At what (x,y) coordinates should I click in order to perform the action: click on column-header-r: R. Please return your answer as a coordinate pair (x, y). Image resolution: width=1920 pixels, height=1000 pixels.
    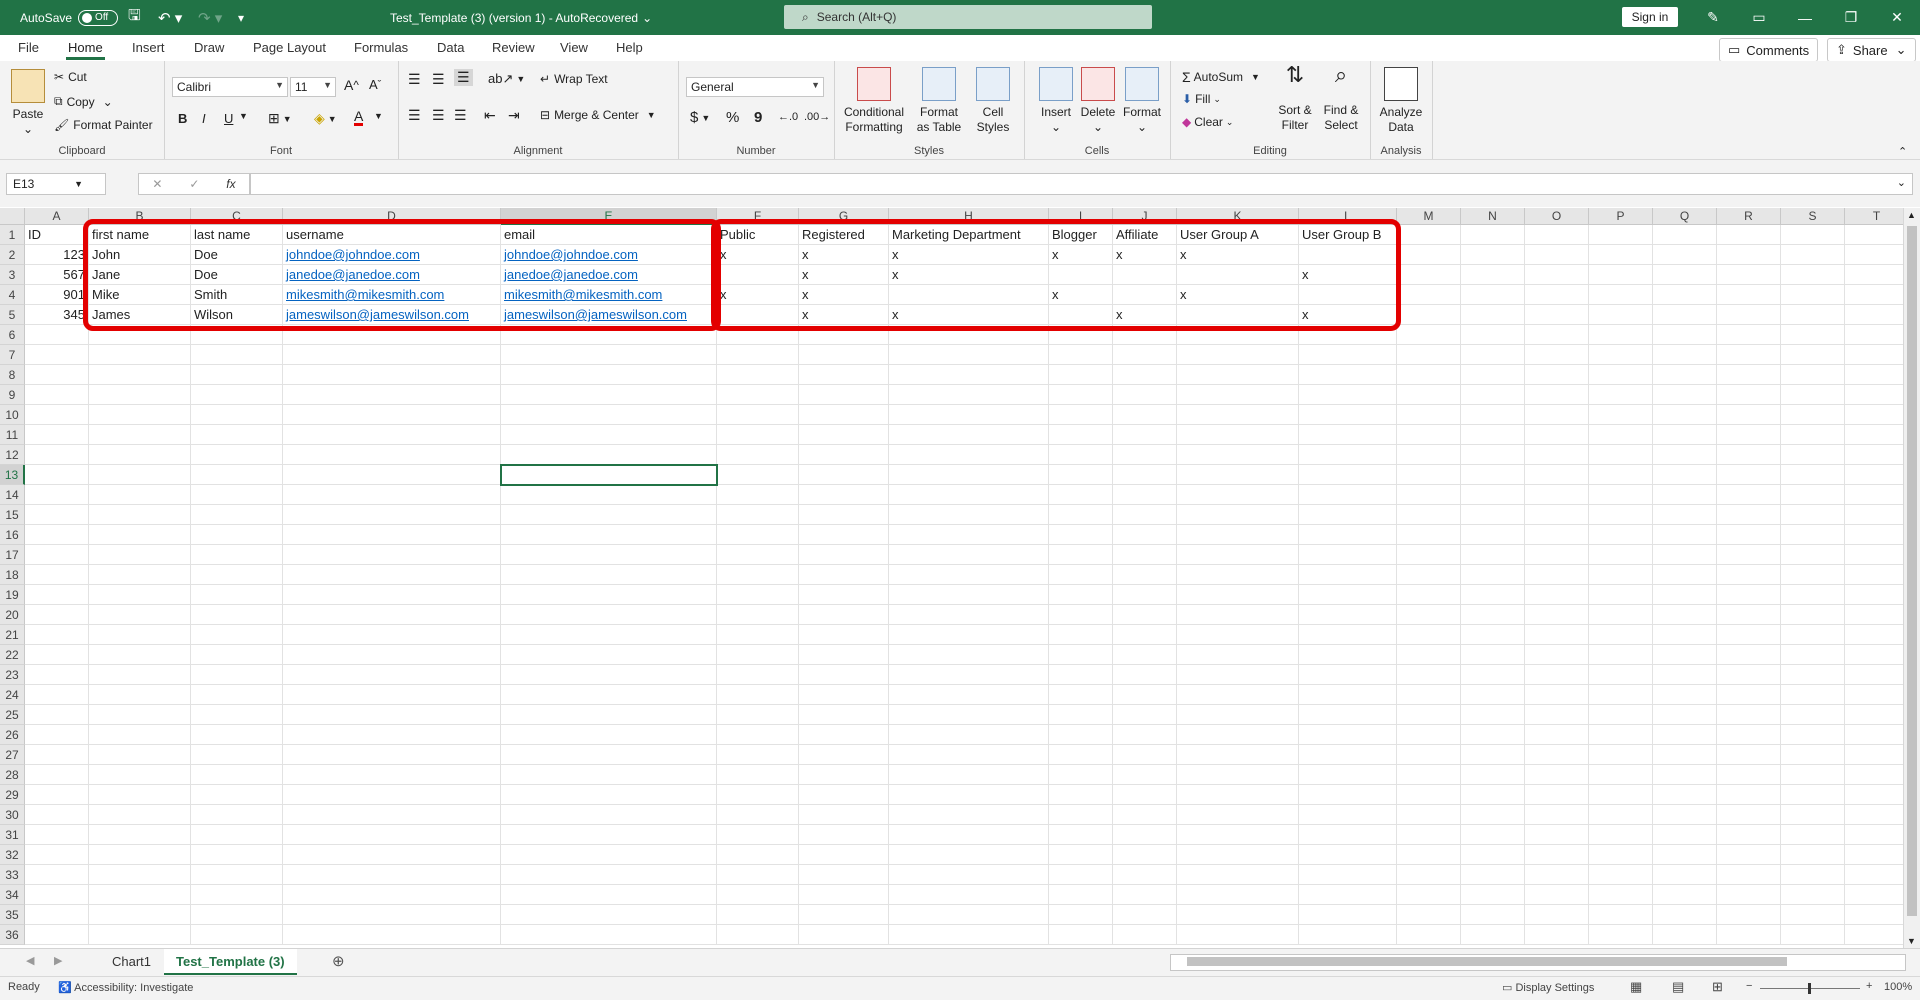
    Looking at the image, I should click on (1749, 216).